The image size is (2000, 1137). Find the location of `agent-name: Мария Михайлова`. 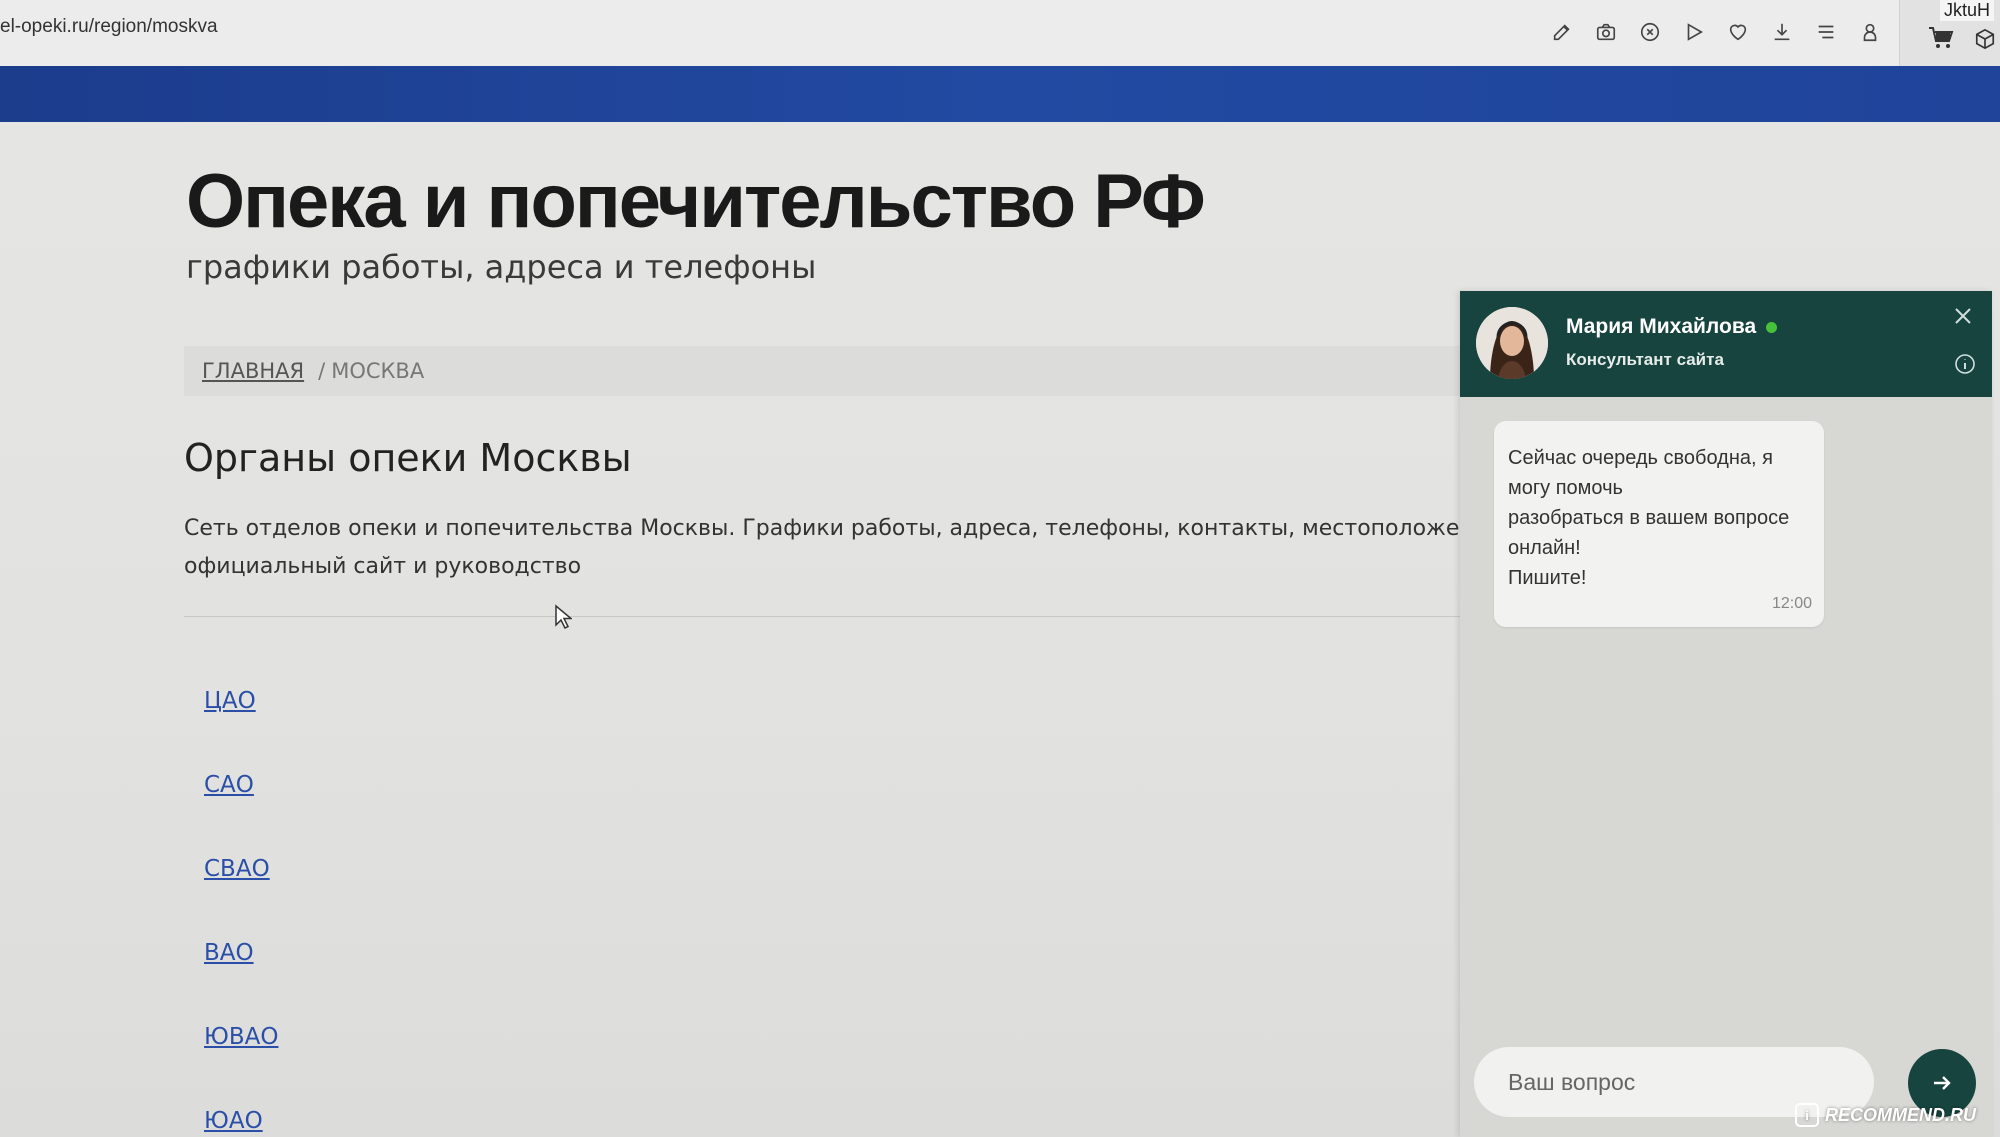

agent-name: Мария Михайлова is located at coordinates (1672, 327).